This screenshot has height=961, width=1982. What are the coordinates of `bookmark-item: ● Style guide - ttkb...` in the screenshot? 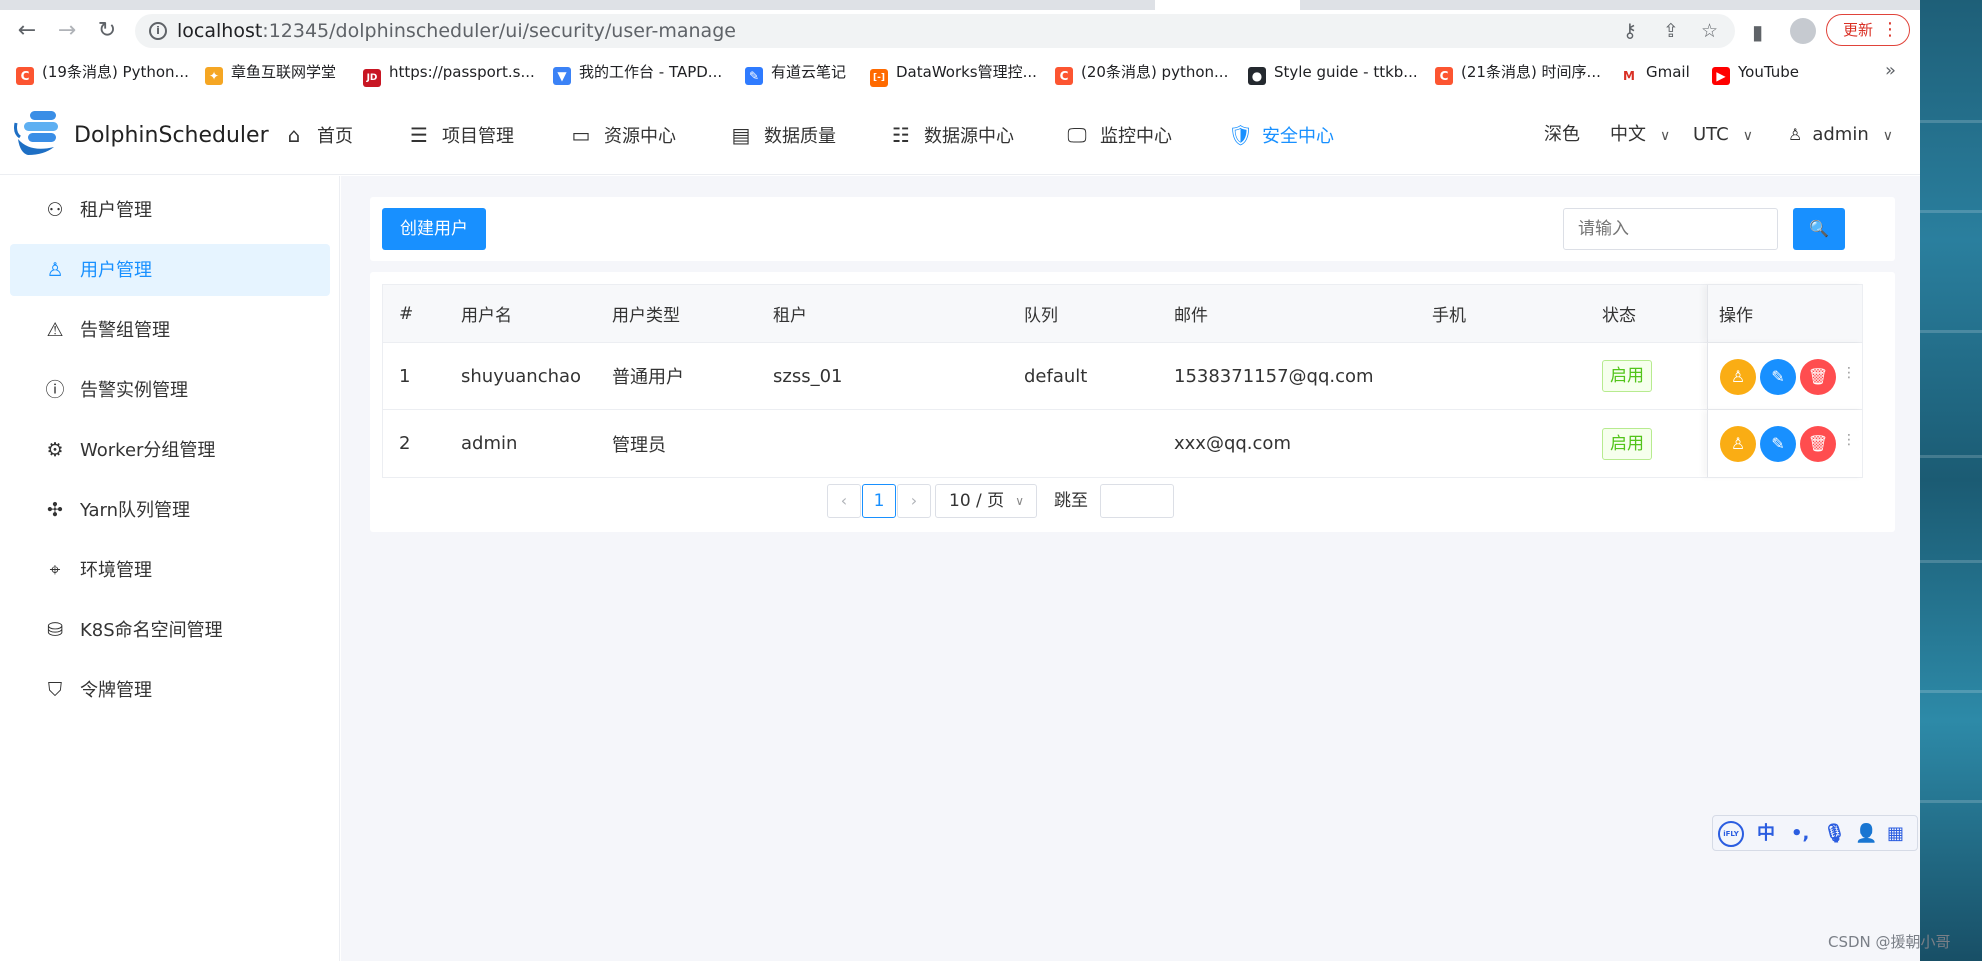 It's located at (1333, 73).